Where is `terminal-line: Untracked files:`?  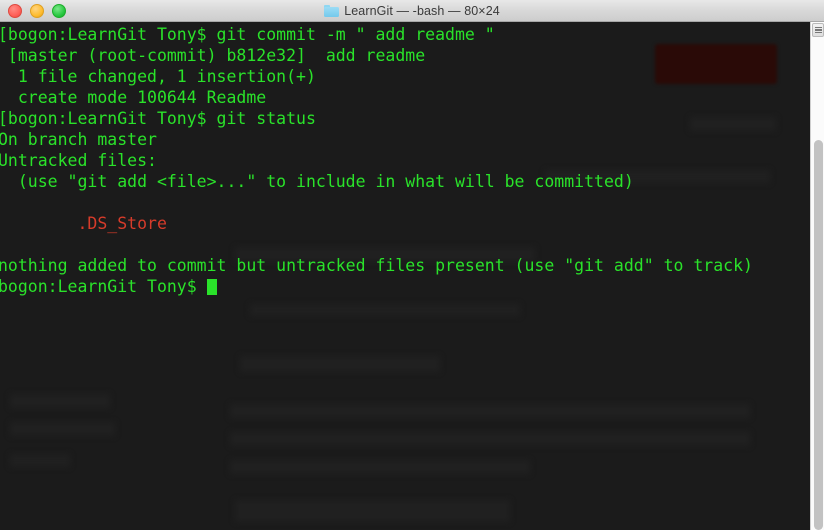 terminal-line: Untracked files: is located at coordinates (78, 160).